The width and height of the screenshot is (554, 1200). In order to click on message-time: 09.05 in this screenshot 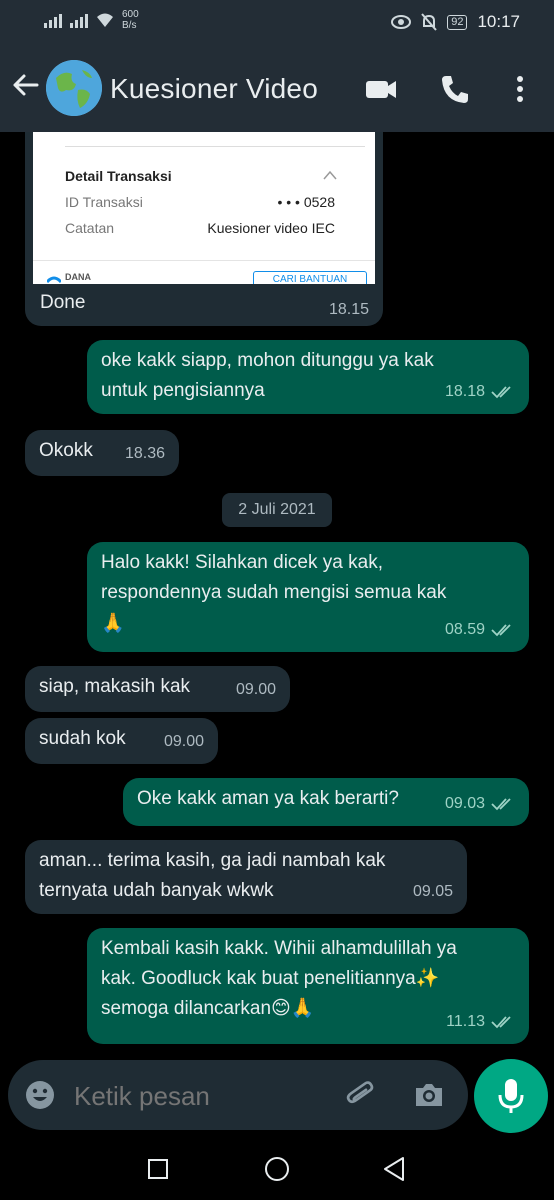, I will do `click(432, 891)`.